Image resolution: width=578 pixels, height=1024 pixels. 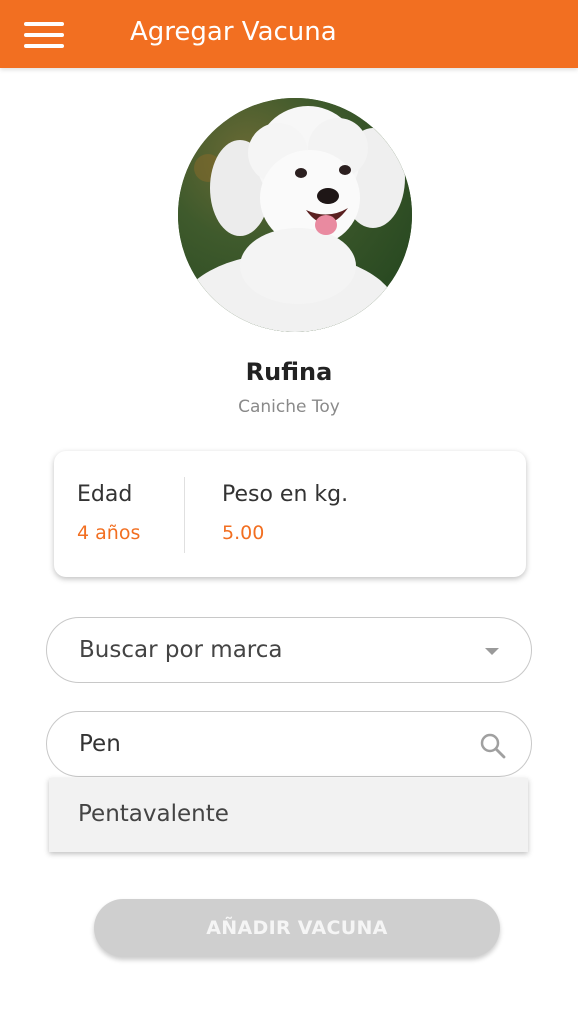 What do you see at coordinates (289, 407) in the screenshot?
I see `pet-breed: Caniche Toy` at bounding box center [289, 407].